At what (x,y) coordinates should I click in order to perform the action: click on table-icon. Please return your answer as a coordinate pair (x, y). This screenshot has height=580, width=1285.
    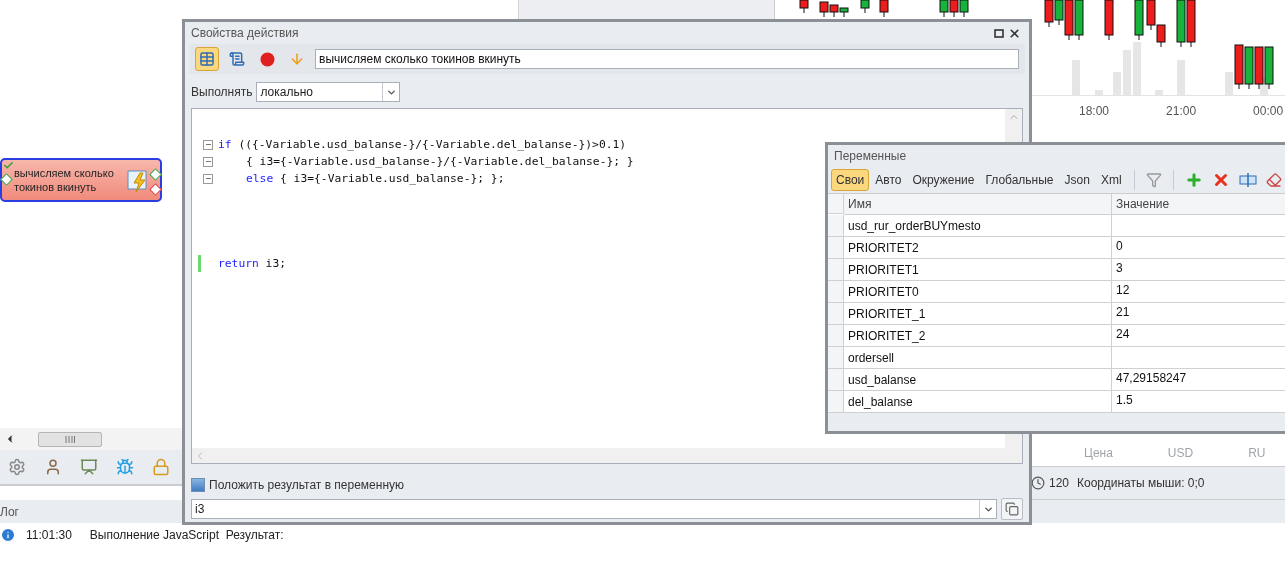
    Looking at the image, I should click on (207, 59).